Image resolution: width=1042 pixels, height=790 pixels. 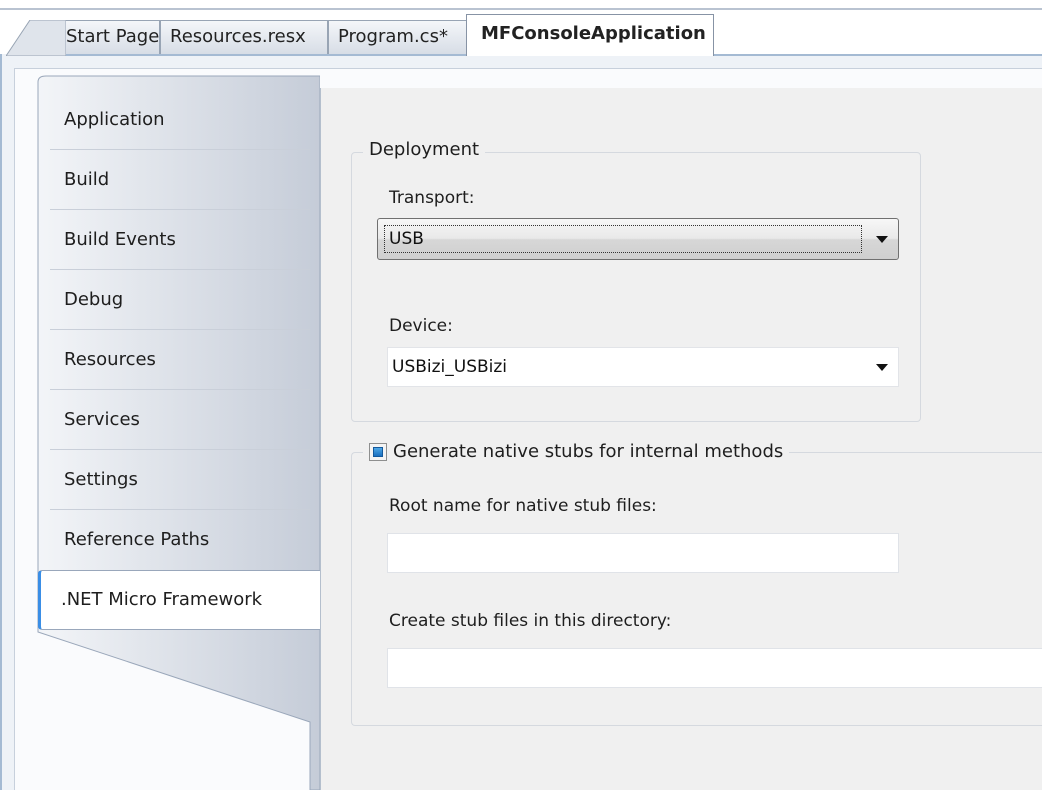 I want to click on nav-item-debug: Debug, so click(x=179, y=300).